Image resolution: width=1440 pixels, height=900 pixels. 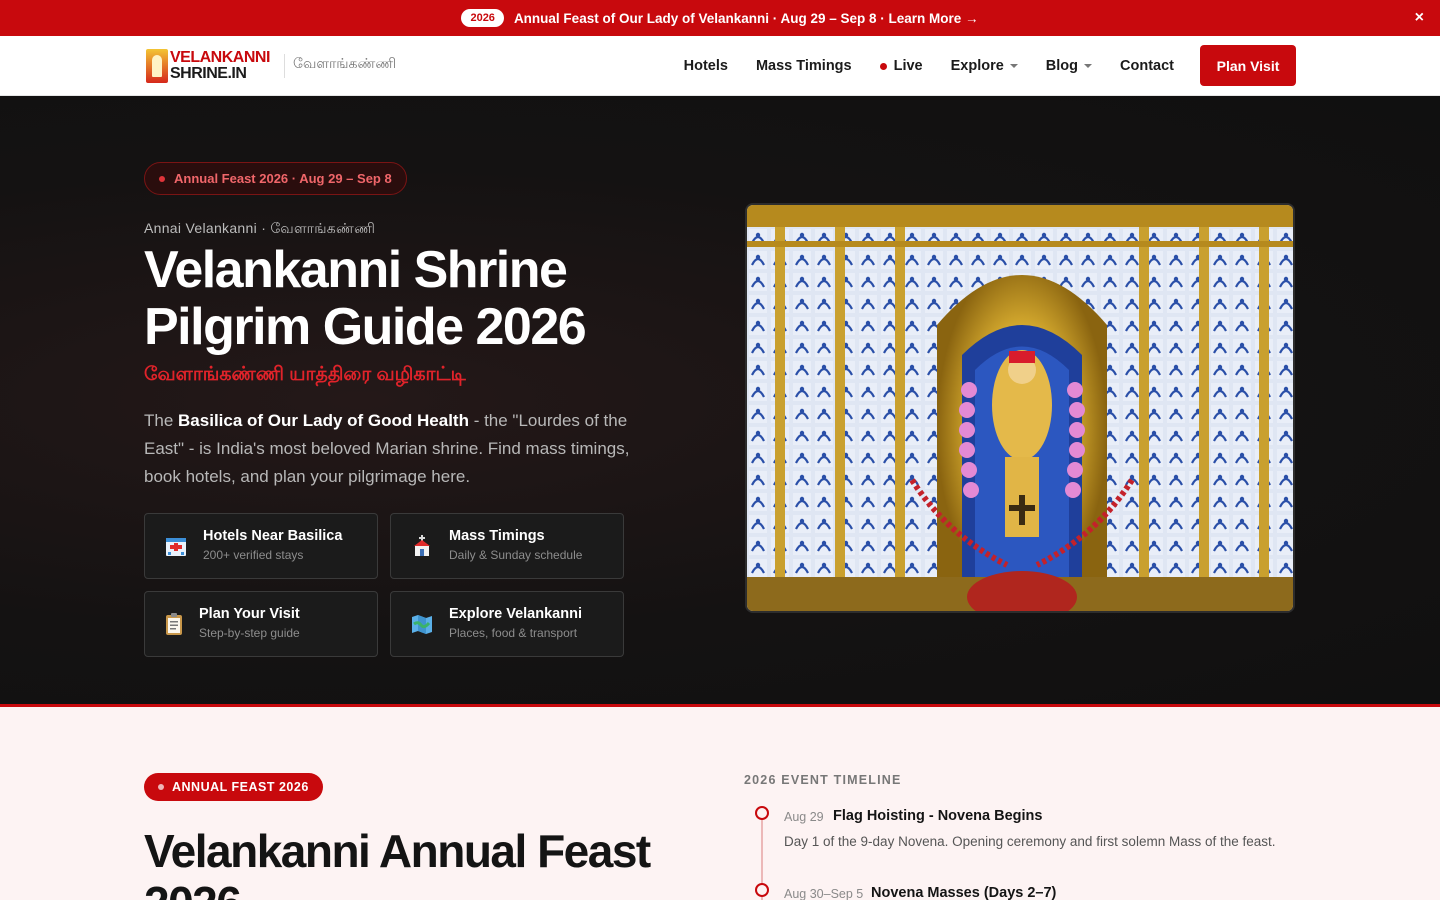 I want to click on nav-live: Live, so click(x=901, y=66).